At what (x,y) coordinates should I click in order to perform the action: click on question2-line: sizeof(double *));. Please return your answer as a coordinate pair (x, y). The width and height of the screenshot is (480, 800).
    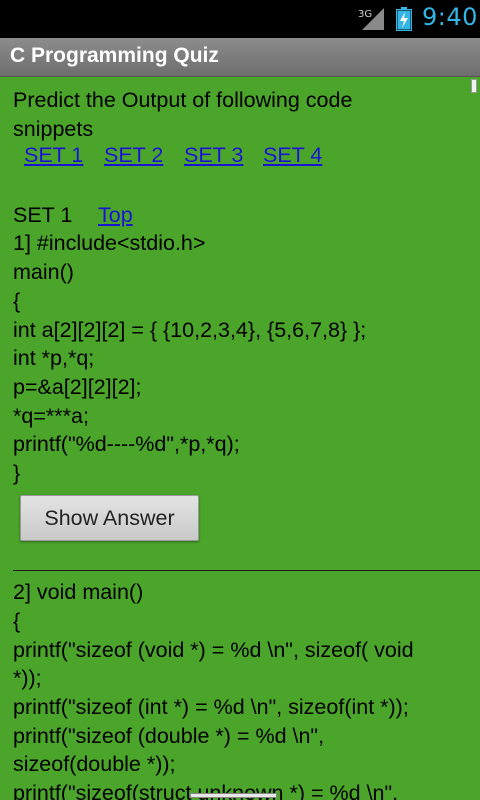
    Looking at the image, I should click on (94, 764).